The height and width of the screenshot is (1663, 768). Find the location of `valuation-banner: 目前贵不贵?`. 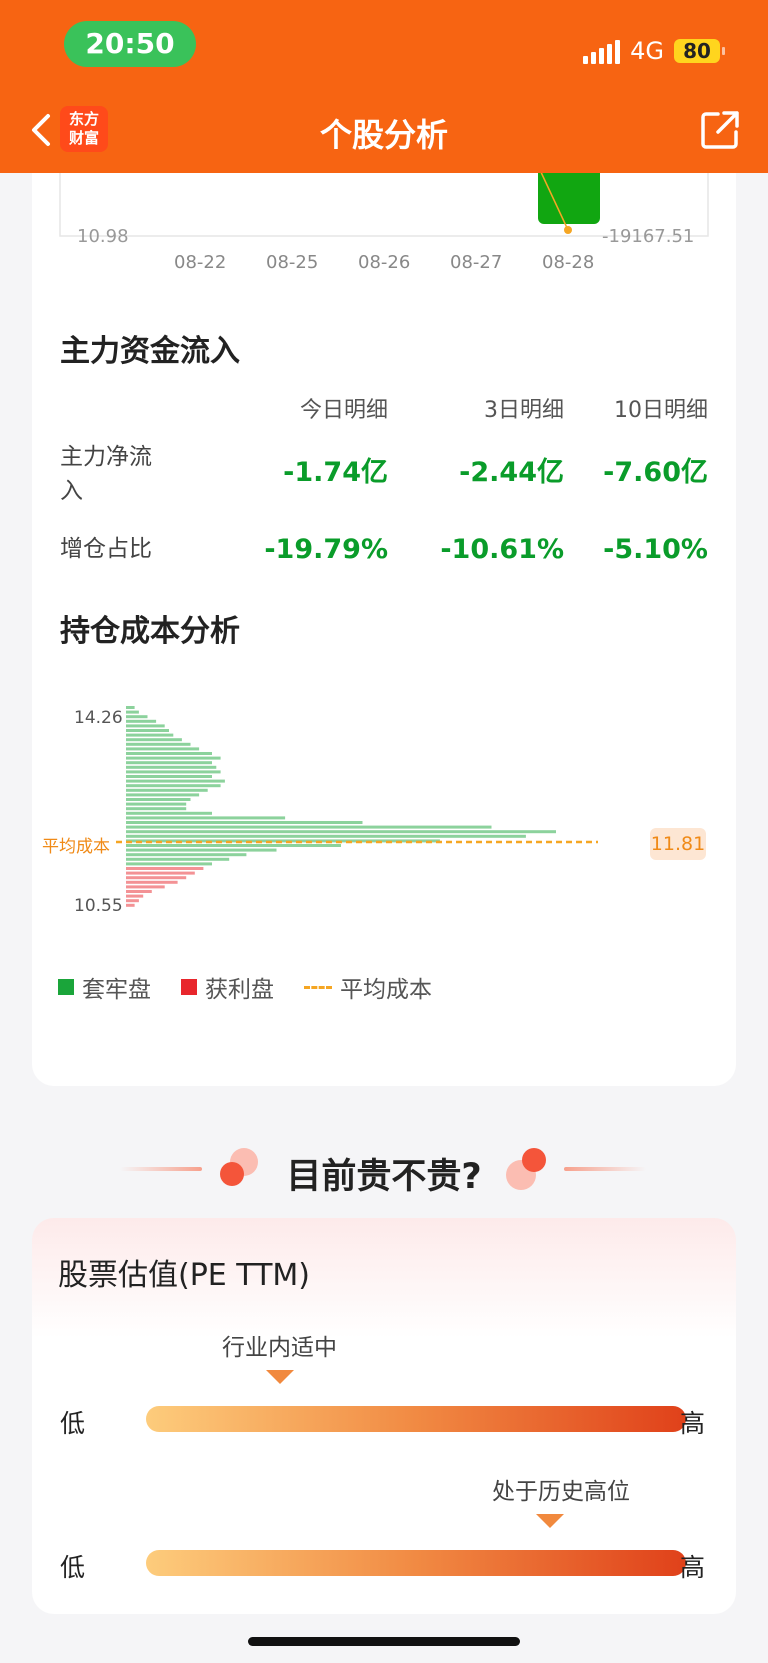

valuation-banner: 目前贵不贵? is located at coordinates (384, 1170).